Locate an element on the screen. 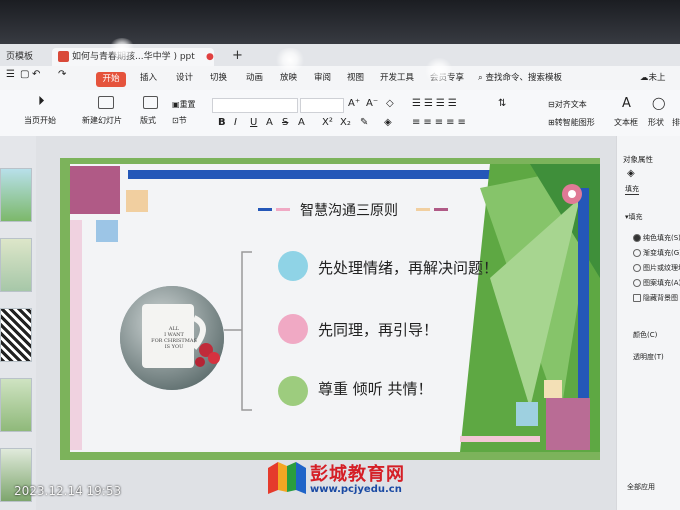  paragraph-align-icons: ≡≡≡≡≡ is located at coordinates (440, 122).